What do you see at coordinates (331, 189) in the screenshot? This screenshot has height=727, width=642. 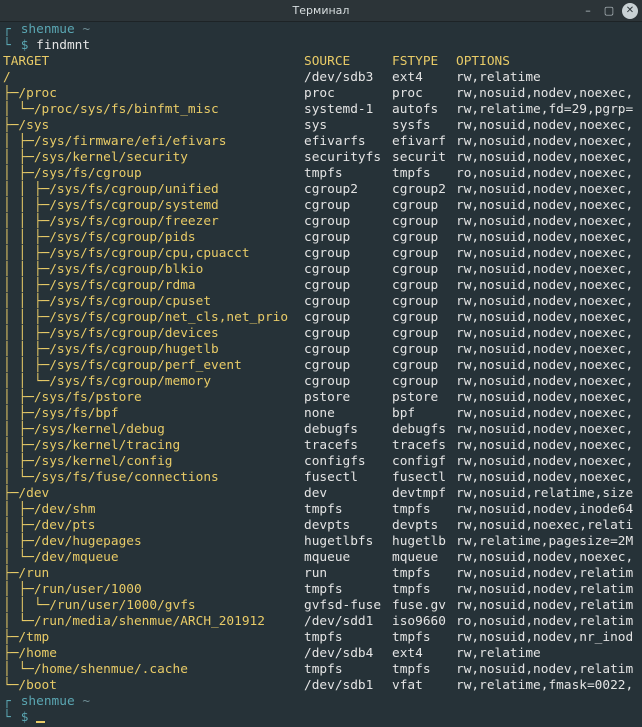 I see `cell-source: cgroup2` at bounding box center [331, 189].